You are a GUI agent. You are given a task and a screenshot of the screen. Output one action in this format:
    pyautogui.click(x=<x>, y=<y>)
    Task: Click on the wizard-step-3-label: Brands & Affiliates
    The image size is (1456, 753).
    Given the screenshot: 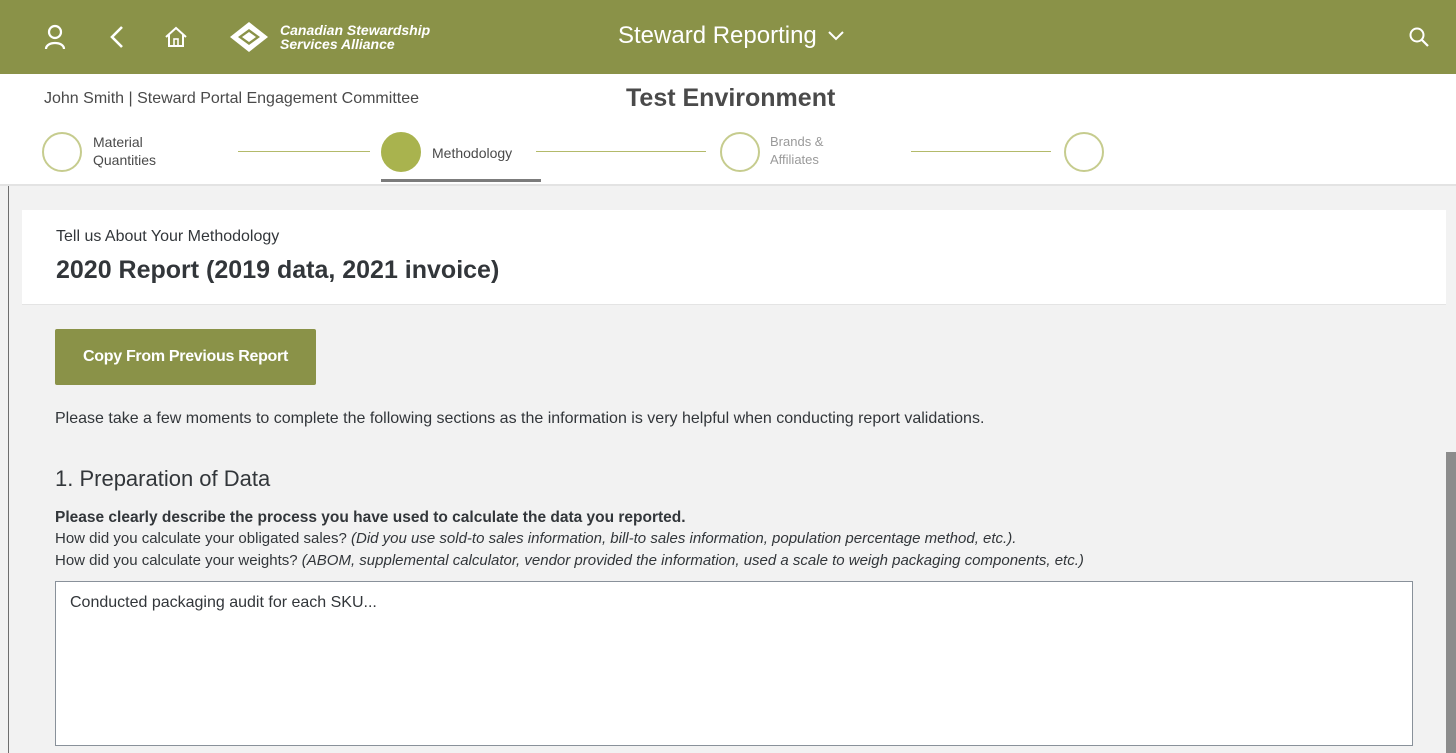 What is the action you would take?
    pyautogui.click(x=796, y=151)
    